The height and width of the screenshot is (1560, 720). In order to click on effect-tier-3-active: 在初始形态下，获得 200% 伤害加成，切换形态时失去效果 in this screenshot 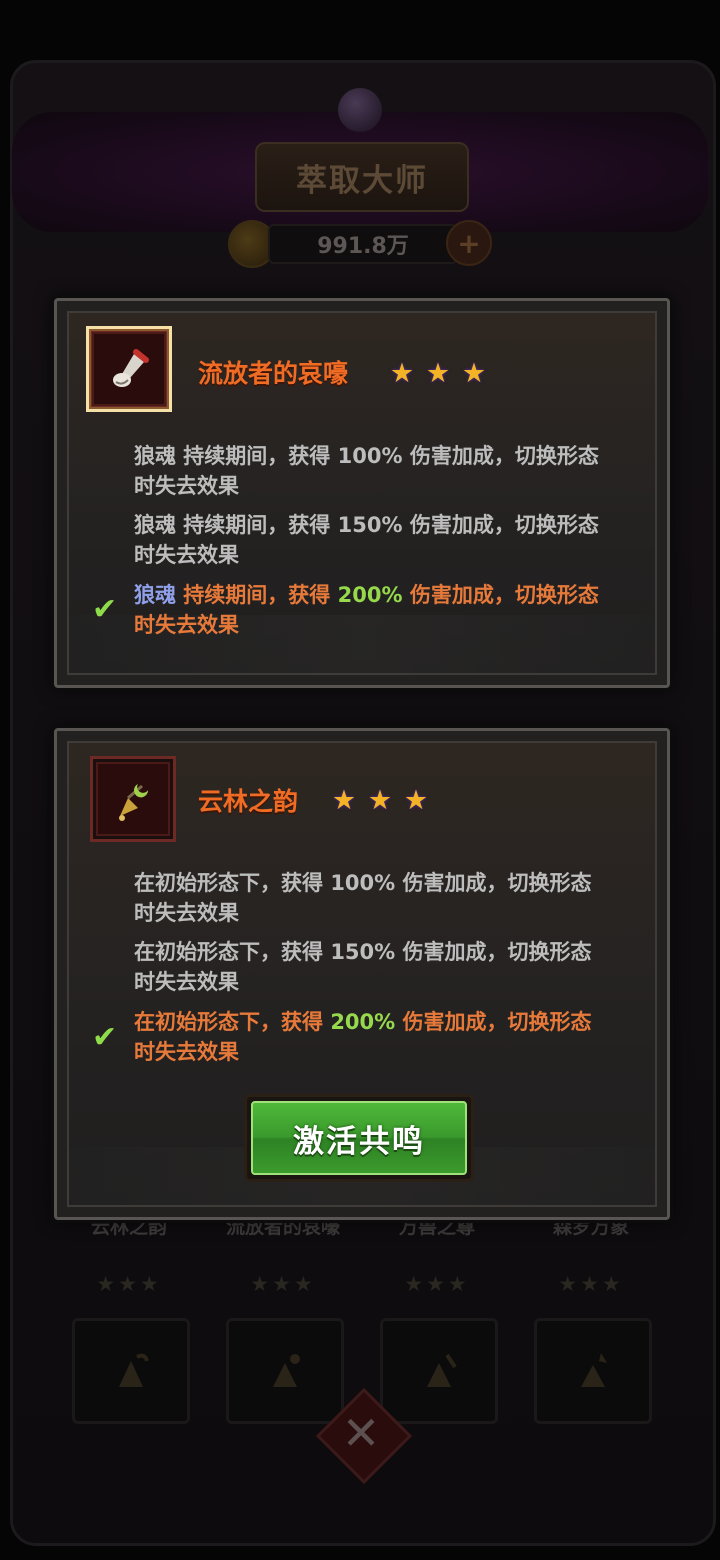, I will do `click(363, 1037)`.